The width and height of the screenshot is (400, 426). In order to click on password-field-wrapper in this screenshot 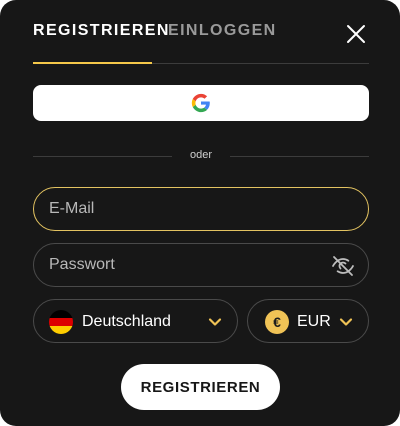, I will do `click(201, 265)`.